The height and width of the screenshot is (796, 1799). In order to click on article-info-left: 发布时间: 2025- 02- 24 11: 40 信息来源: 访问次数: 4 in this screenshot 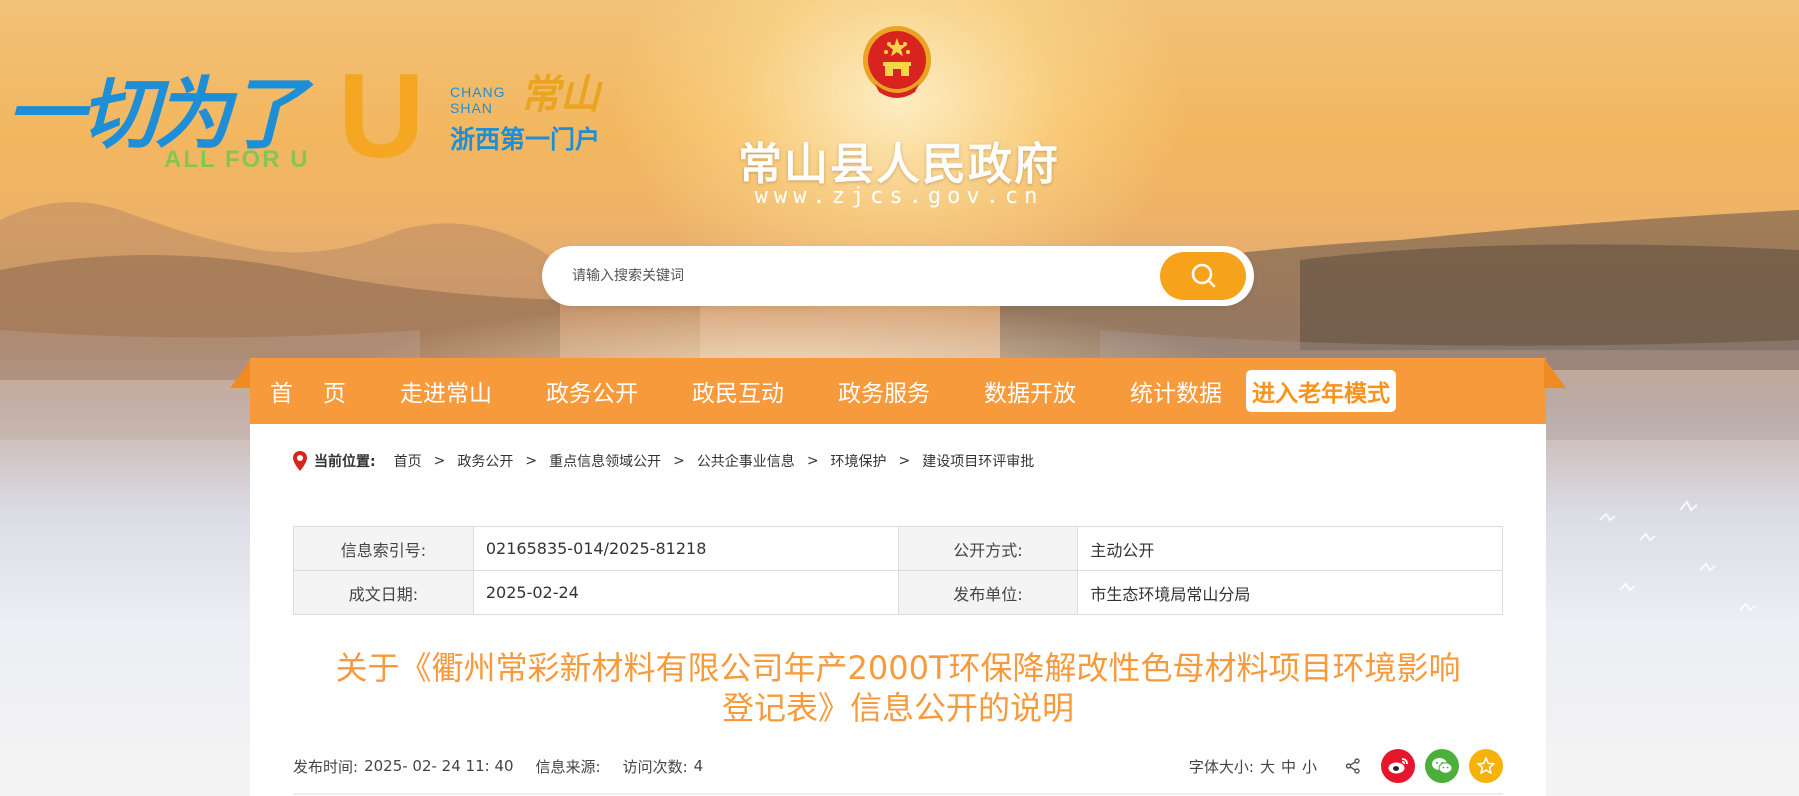, I will do `click(501, 766)`.